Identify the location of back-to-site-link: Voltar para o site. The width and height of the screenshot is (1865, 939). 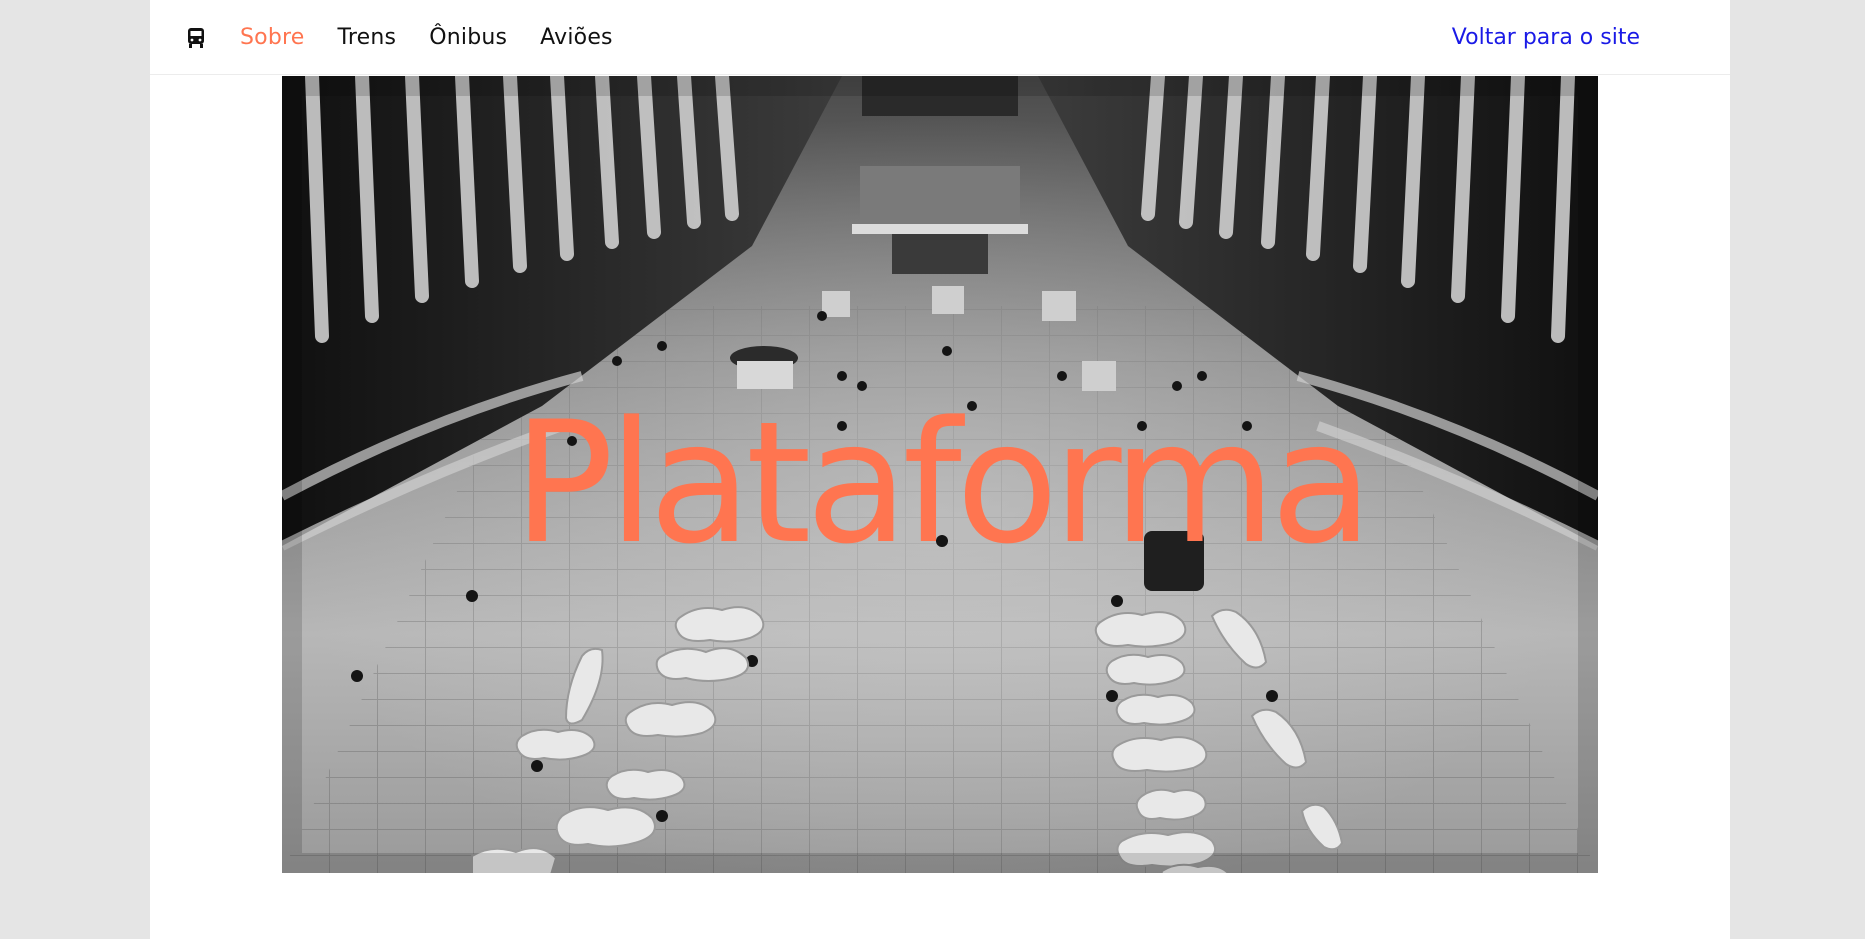
(1546, 37).